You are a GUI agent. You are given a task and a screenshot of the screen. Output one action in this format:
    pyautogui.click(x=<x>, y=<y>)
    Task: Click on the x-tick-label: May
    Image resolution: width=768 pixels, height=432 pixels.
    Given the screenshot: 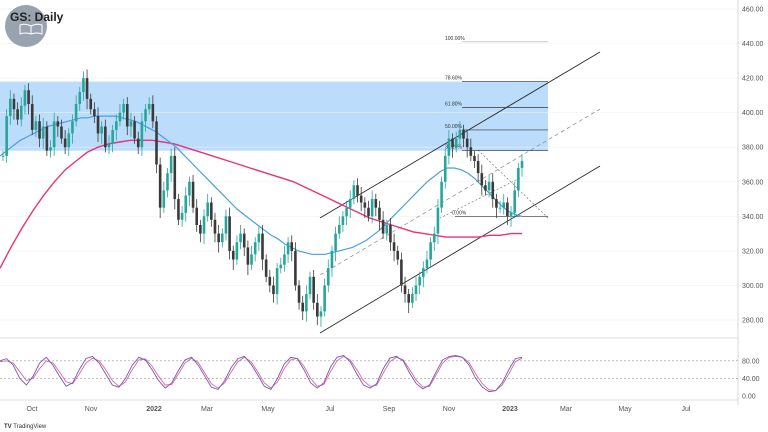 What is the action you would take?
    pyautogui.click(x=625, y=409)
    